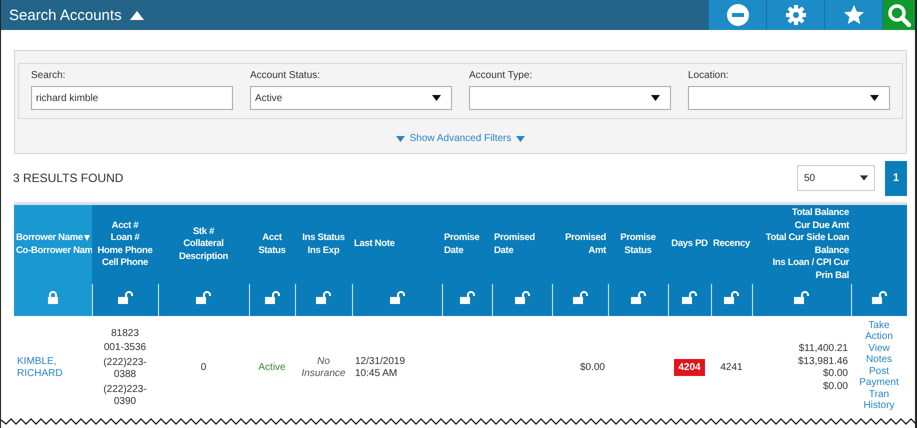 Image resolution: width=917 pixels, height=428 pixels. What do you see at coordinates (638, 244) in the screenshot?
I see `column-header: Promise Status` at bounding box center [638, 244].